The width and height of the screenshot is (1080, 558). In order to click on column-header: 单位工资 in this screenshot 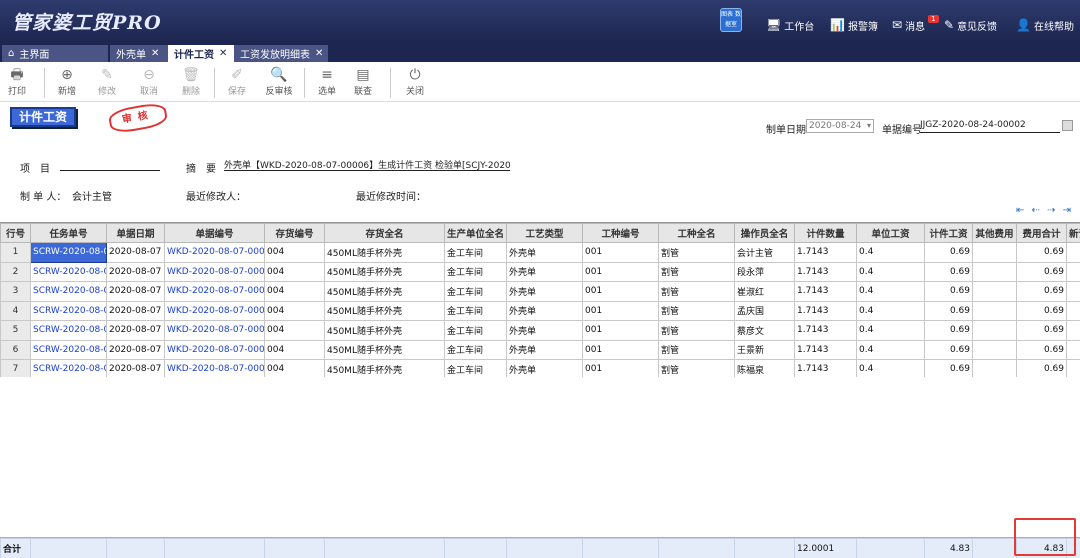, I will do `click(890, 233)`.